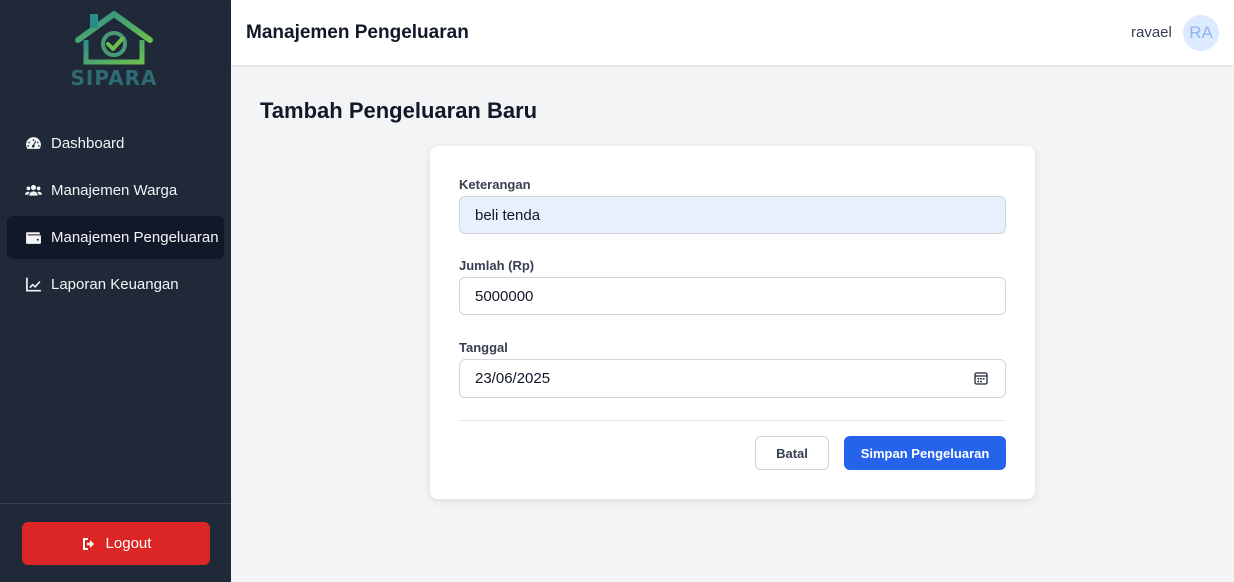 The width and height of the screenshot is (1234, 582). Describe the element at coordinates (115, 503) in the screenshot. I see `sidebar-divider` at that location.